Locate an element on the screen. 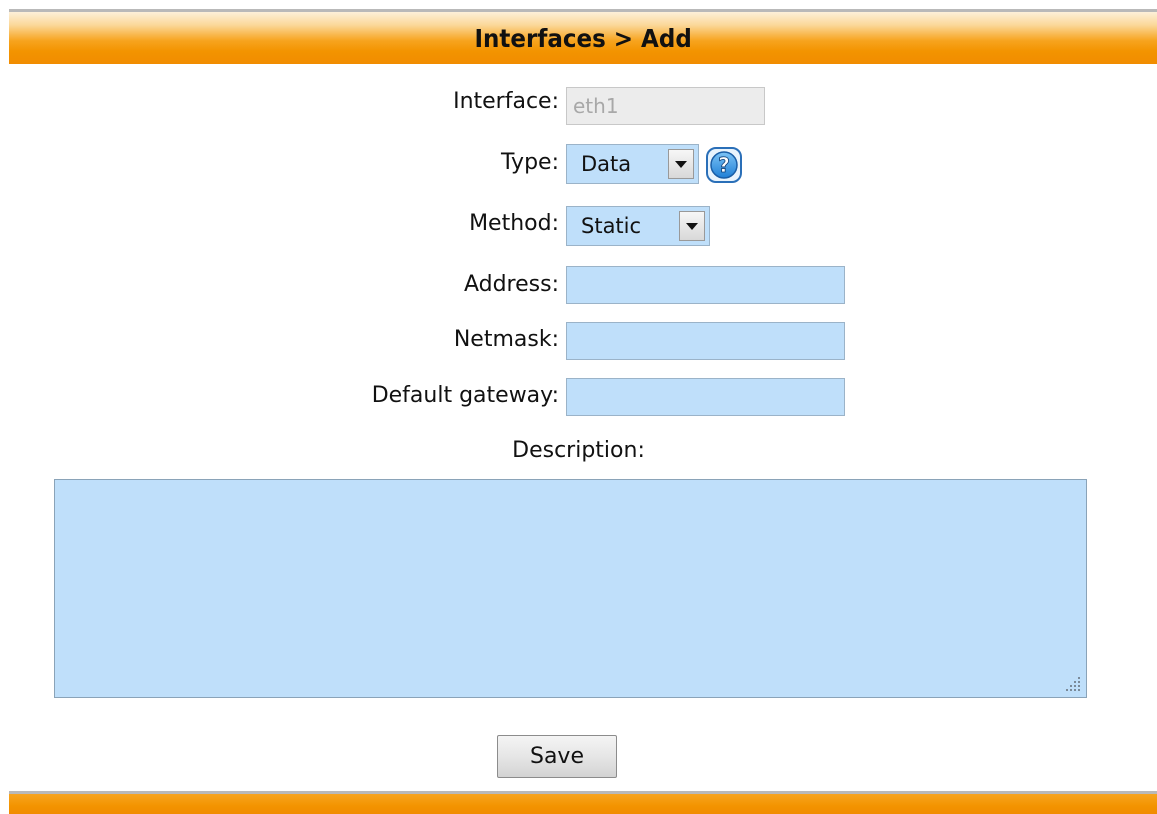  method-label: Method: is located at coordinates (514, 223).